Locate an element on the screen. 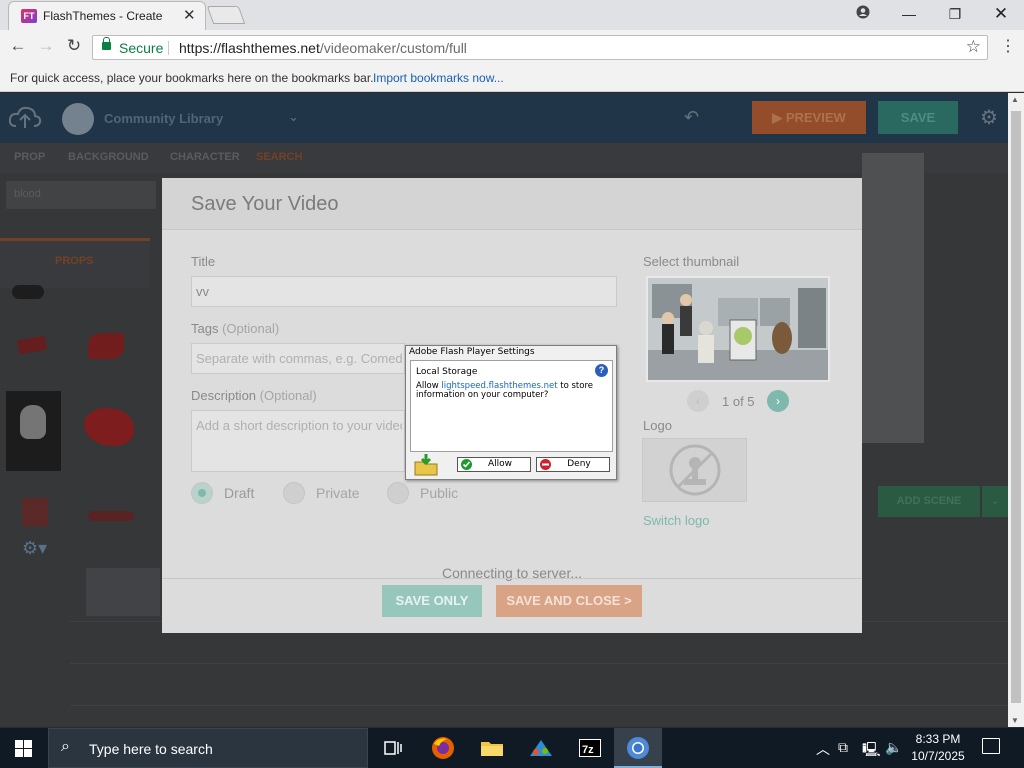  modal-title: Save Your Video is located at coordinates (265, 204).